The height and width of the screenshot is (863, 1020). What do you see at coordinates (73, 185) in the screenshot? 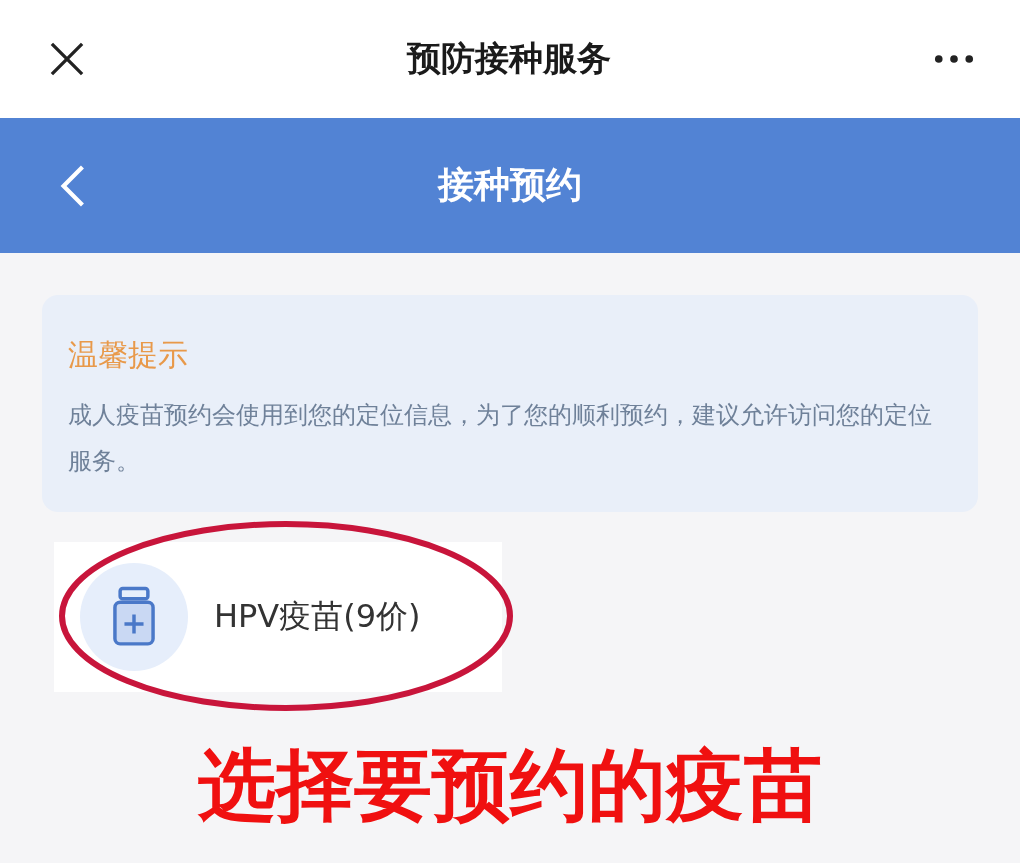
I see `back-icon` at bounding box center [73, 185].